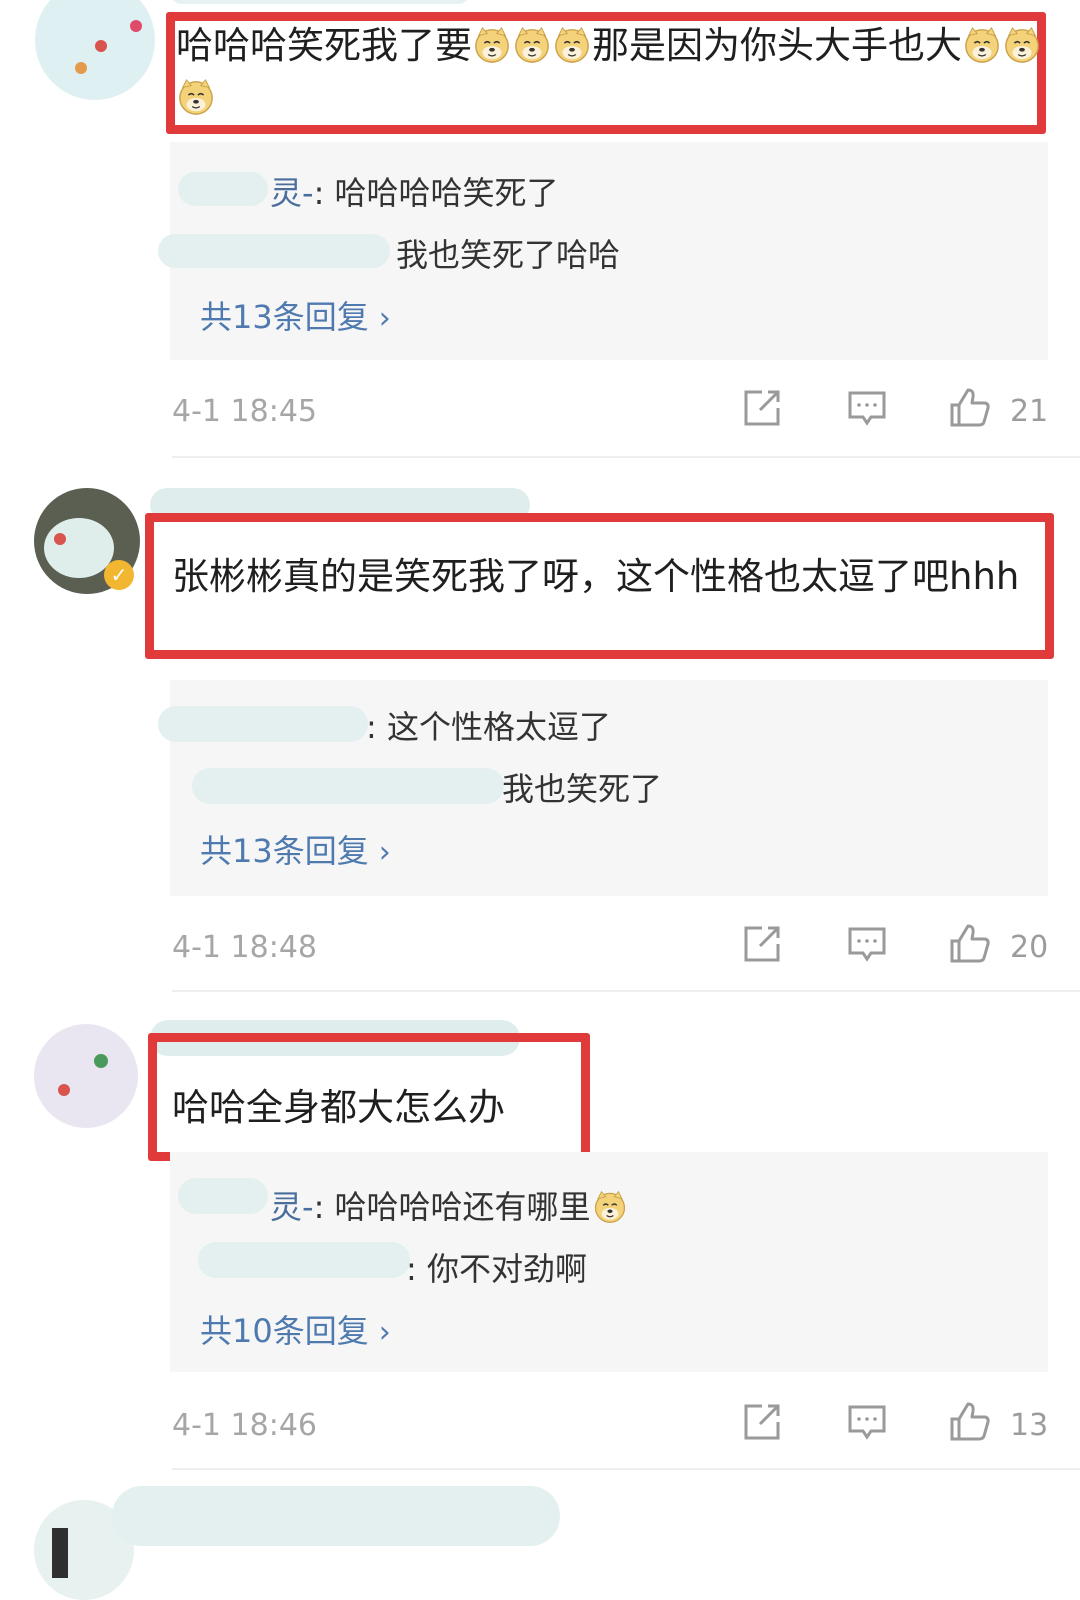 The height and width of the screenshot is (1600, 1080). What do you see at coordinates (449, 1205) in the screenshot?
I see `reply-line: 灵-: 哈哈哈哈还有哪里` at bounding box center [449, 1205].